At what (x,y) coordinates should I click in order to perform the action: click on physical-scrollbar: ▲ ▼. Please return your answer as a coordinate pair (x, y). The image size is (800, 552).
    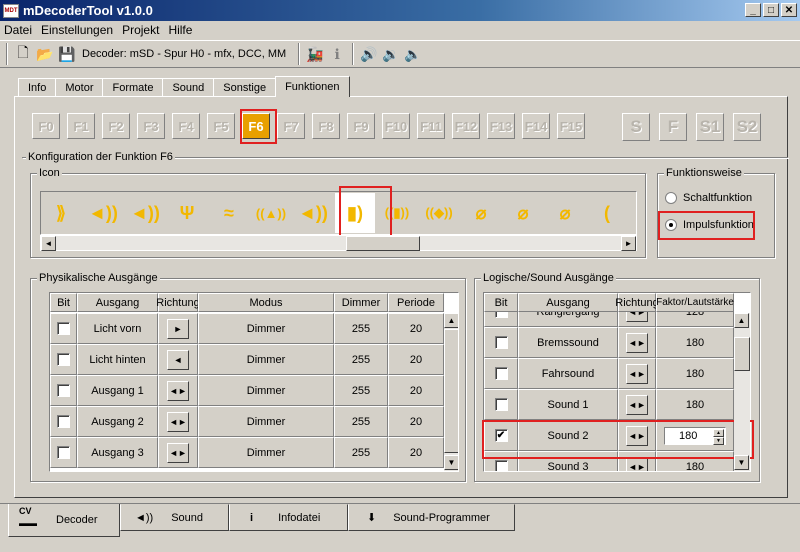
    Looking at the image, I should click on (451, 392).